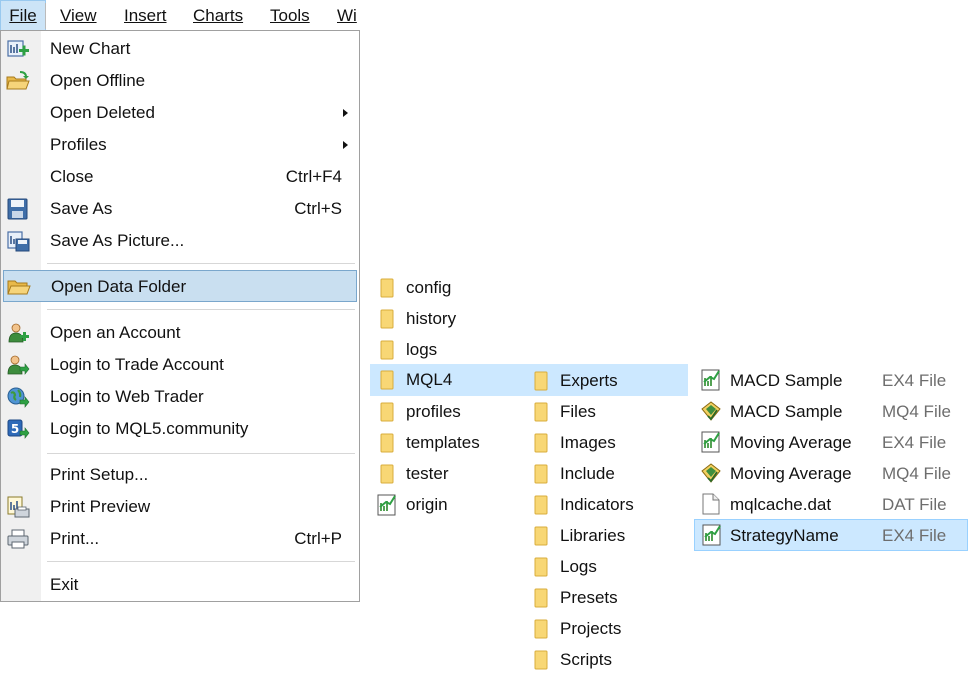  I want to click on menu-item-close: Close Ctrl+F4, so click(180, 177).